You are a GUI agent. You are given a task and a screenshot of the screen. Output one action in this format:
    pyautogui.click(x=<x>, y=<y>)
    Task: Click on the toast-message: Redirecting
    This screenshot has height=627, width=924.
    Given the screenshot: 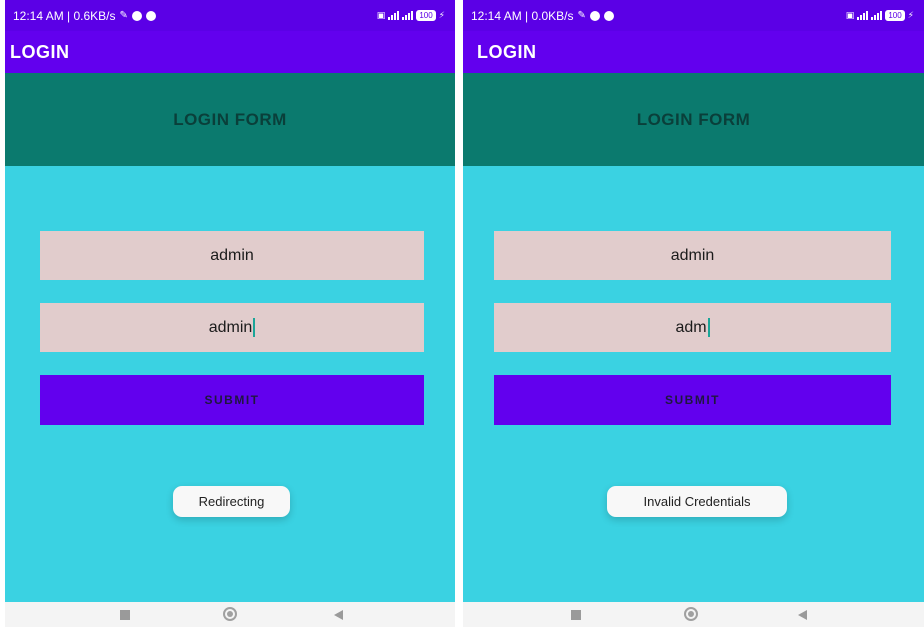 What is the action you would take?
    pyautogui.click(x=231, y=501)
    